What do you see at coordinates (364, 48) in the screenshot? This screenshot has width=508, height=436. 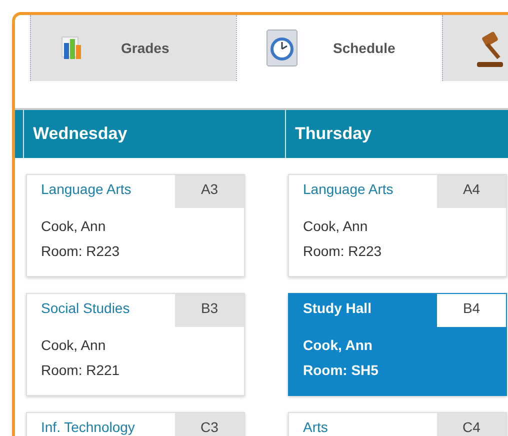 I see `tab-label: Schedule` at bounding box center [364, 48].